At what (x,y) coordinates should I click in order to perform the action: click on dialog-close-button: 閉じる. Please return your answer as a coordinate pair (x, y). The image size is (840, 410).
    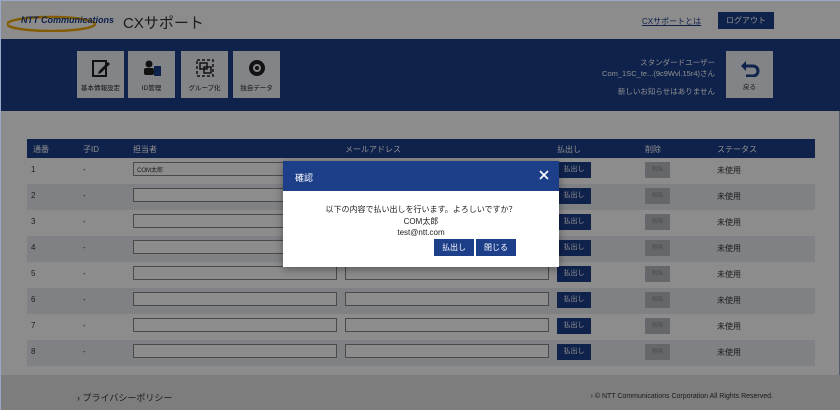
    Looking at the image, I should click on (496, 247).